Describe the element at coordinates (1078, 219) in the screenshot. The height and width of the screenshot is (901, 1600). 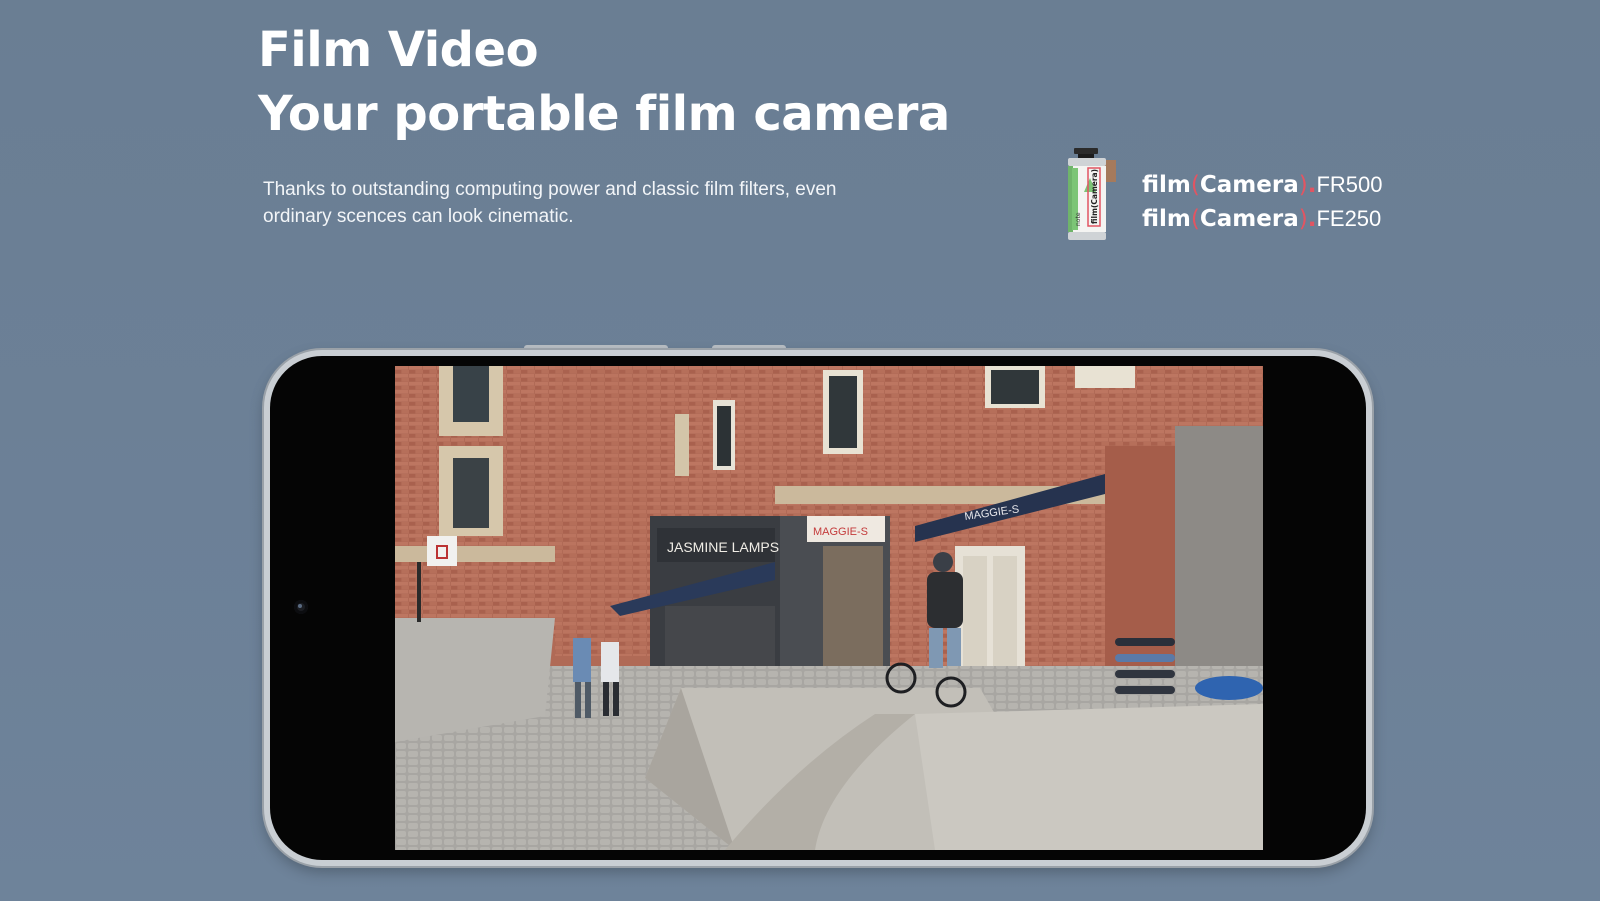
I see `canister-brand: note` at that location.